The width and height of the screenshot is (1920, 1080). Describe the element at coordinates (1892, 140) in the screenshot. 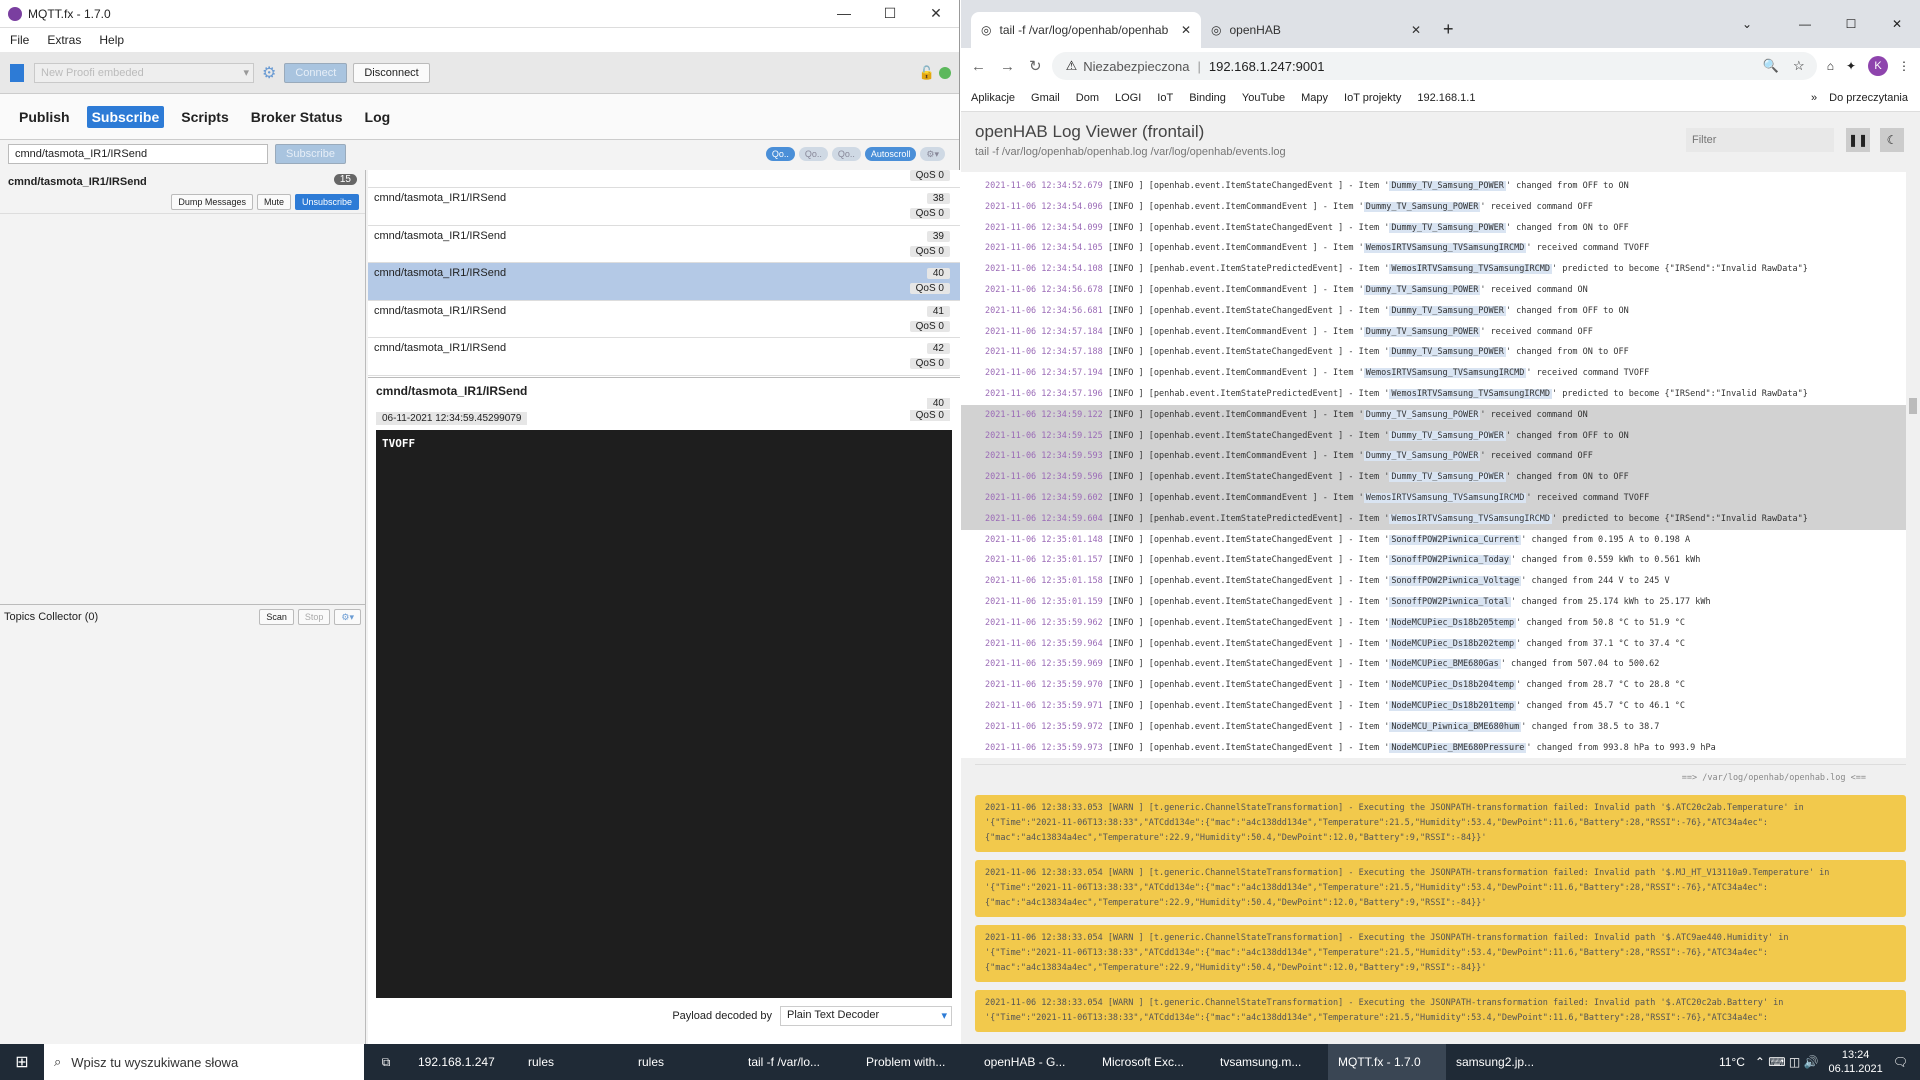

I see `dark-mode-icon: ☾` at that location.